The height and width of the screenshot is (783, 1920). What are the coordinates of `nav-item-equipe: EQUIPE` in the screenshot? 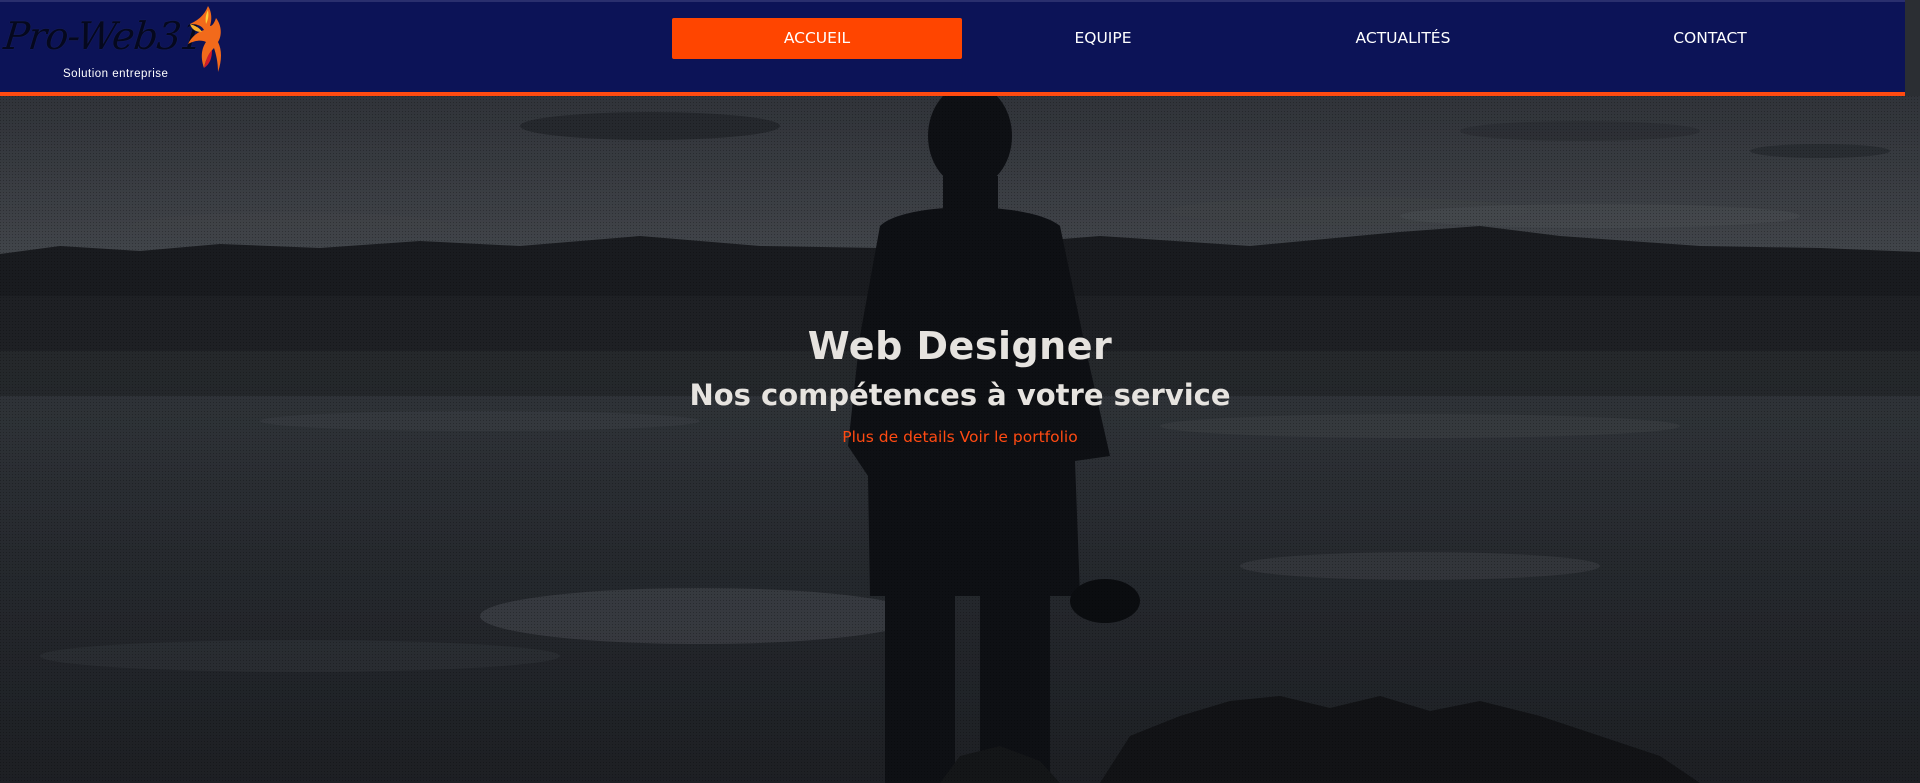 It's located at (1103, 38).